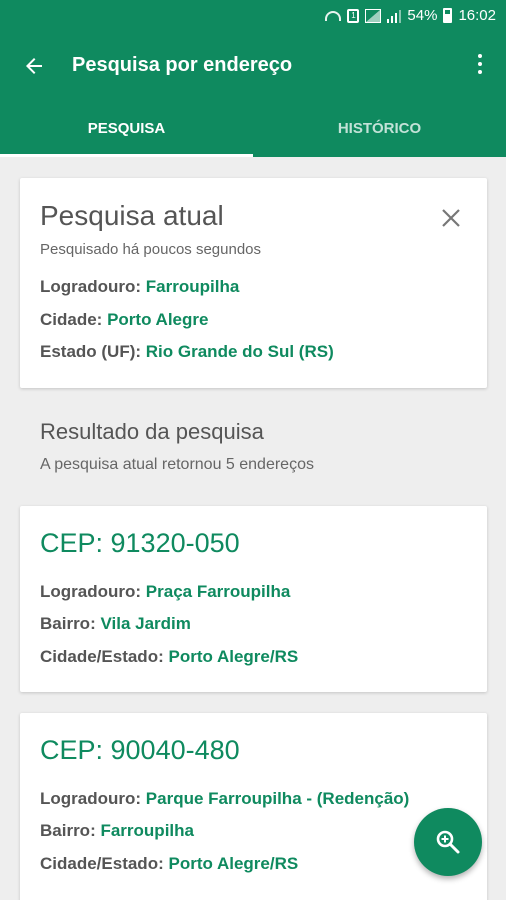 This screenshot has height=900, width=506. Describe the element at coordinates (158, 319) in the screenshot. I see `field-value: Porto Alegre` at that location.